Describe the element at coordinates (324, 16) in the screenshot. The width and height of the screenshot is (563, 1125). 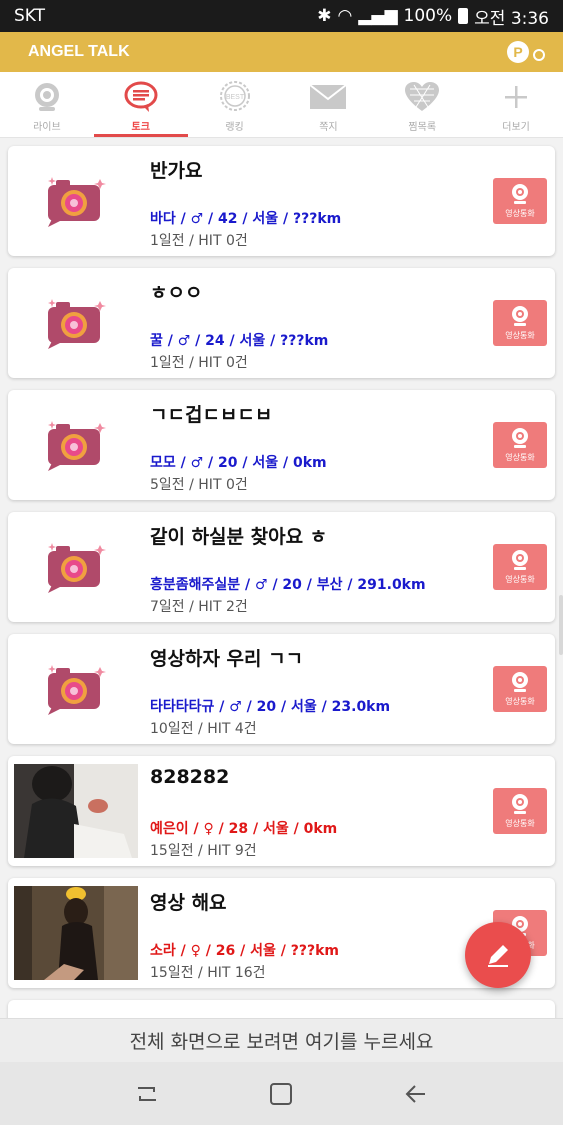
I see `bluetooth-icon: ✱` at that location.